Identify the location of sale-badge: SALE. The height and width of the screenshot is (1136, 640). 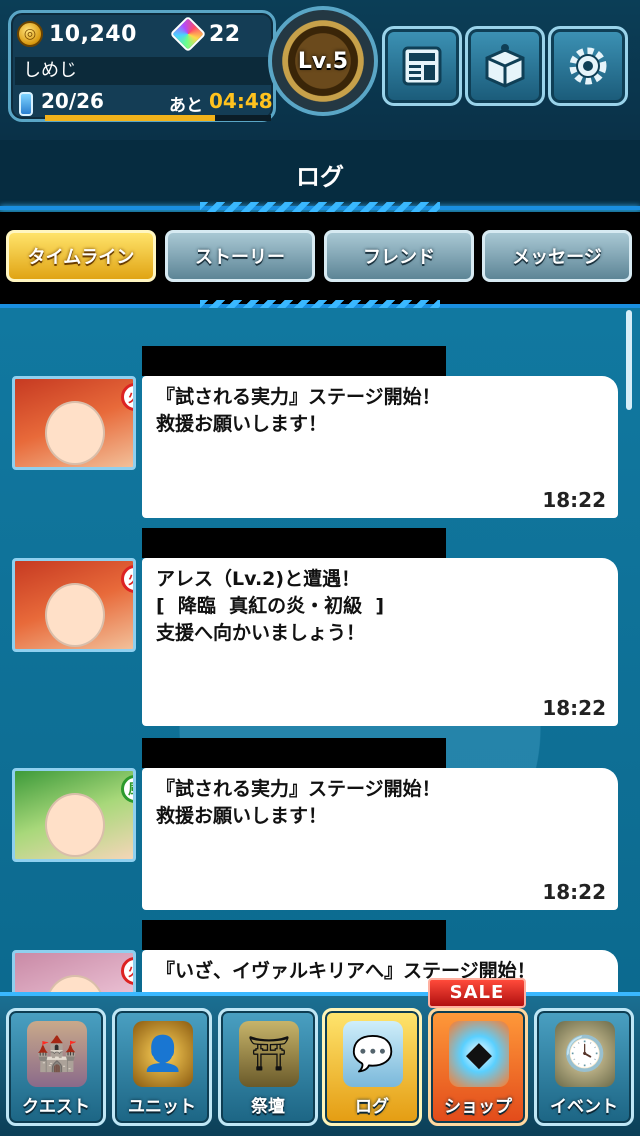
(477, 993).